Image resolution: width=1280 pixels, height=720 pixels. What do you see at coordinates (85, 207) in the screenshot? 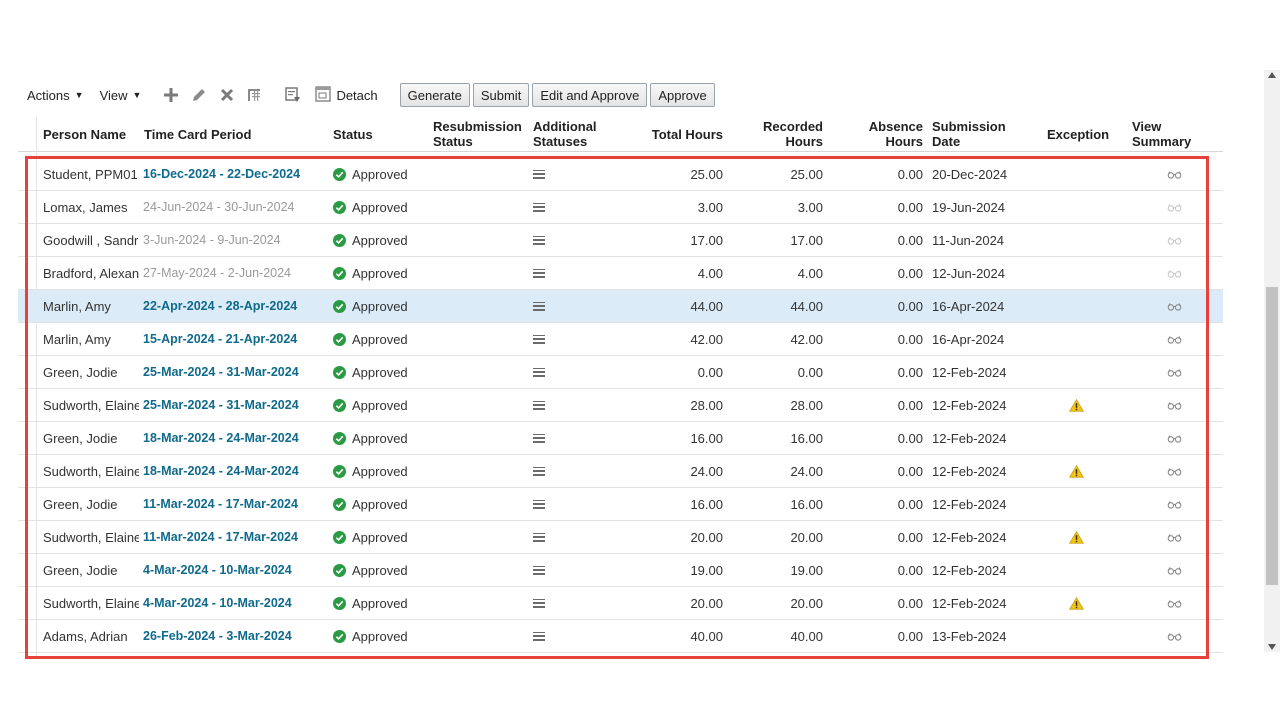
I see `person-name-cell: Lomax, James` at bounding box center [85, 207].